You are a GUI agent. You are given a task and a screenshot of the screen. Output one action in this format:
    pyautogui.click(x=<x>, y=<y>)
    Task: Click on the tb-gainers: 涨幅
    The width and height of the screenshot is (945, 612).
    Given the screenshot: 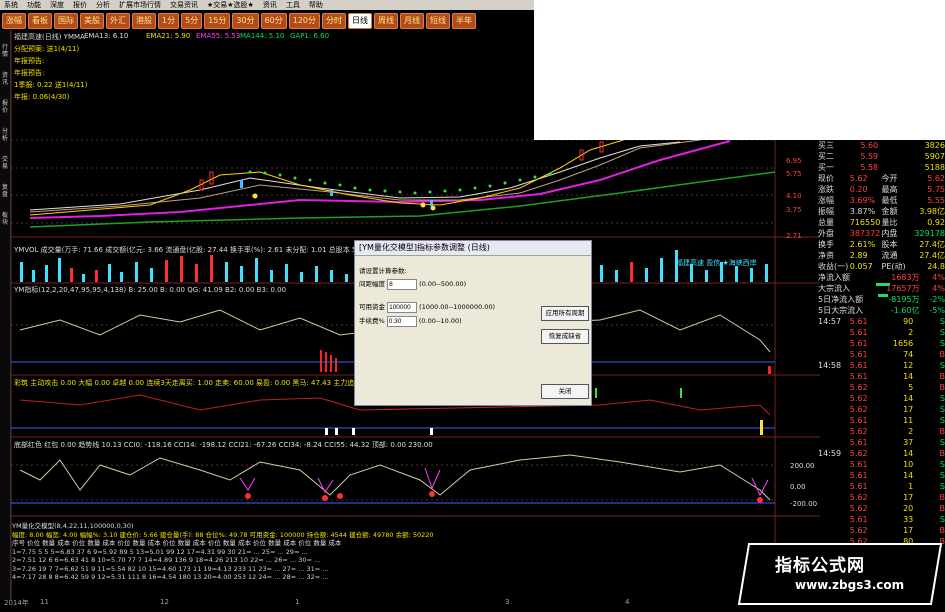 What is the action you would take?
    pyautogui.click(x=14, y=21)
    